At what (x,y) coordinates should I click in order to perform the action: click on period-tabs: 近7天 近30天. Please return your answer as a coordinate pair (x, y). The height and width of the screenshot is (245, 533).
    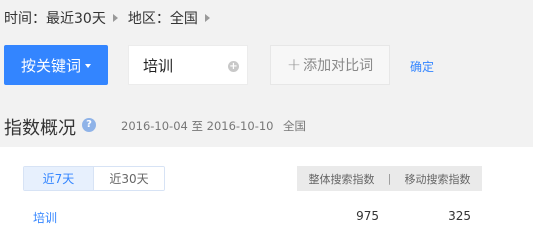
    Looking at the image, I should click on (94, 178).